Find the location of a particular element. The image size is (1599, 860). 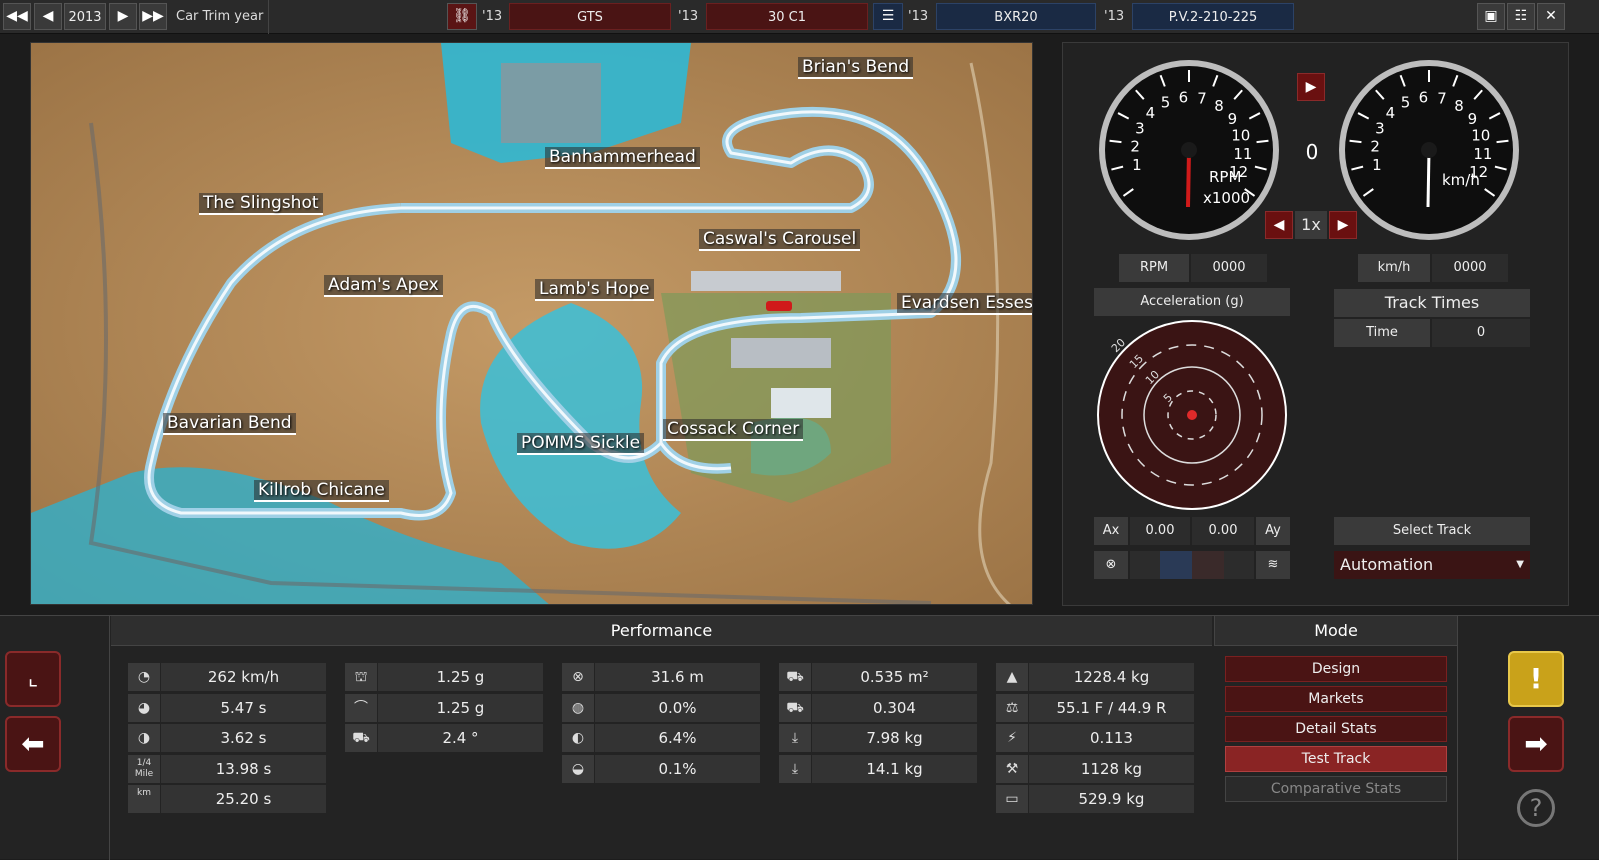

car-icon: ⛓ is located at coordinates (462, 16).